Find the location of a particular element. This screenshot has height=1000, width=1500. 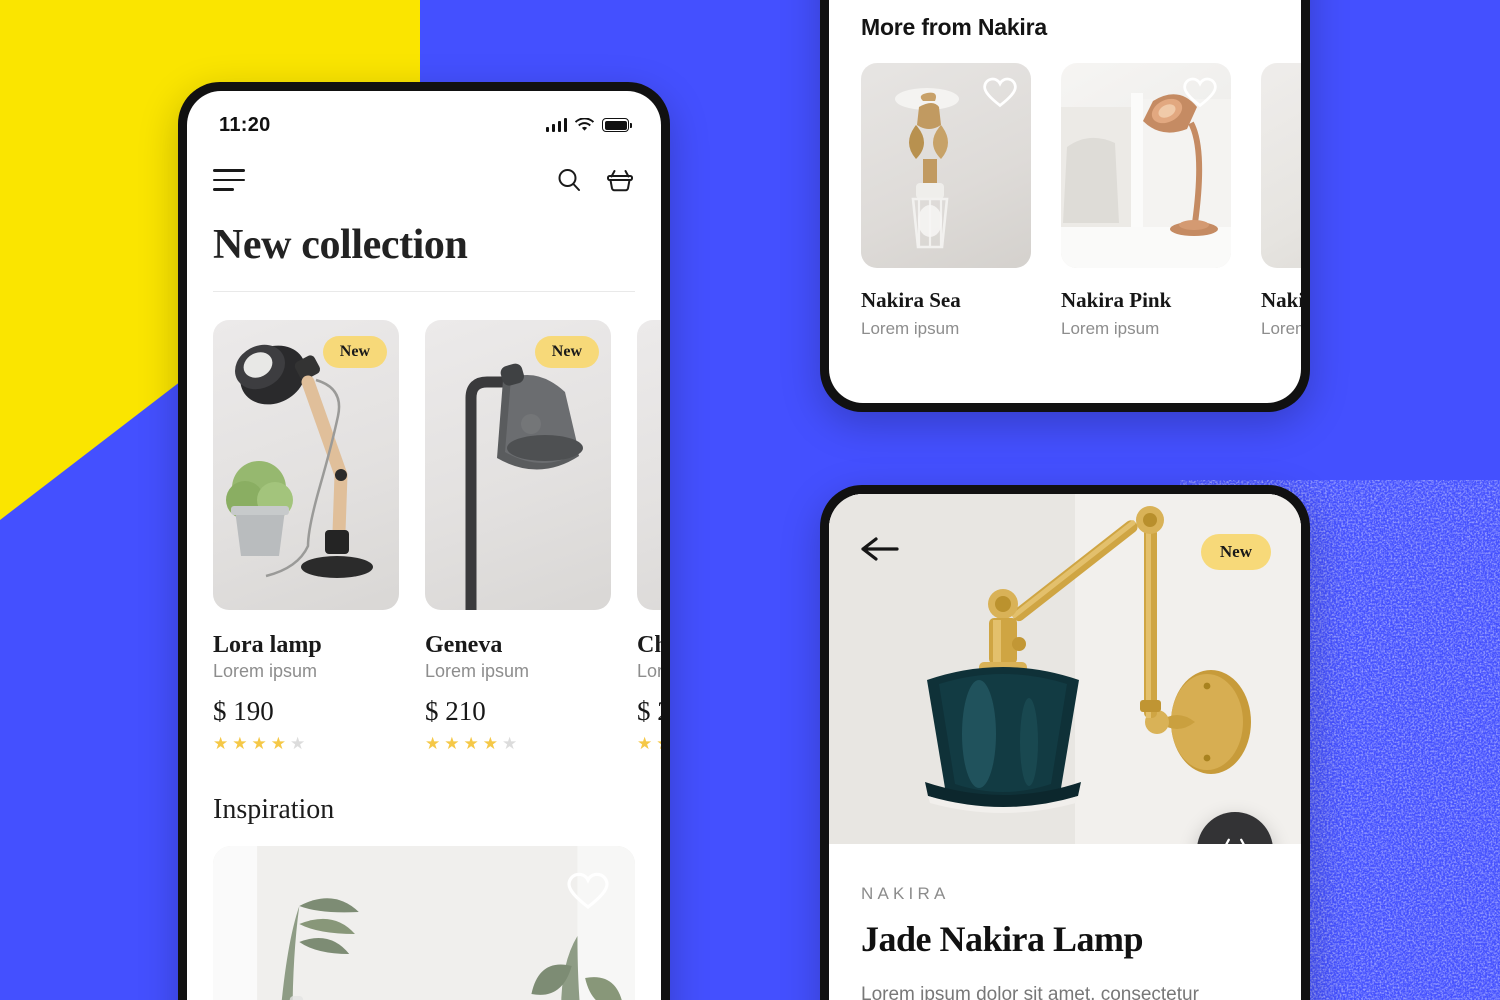

title-divider is located at coordinates (424, 291).